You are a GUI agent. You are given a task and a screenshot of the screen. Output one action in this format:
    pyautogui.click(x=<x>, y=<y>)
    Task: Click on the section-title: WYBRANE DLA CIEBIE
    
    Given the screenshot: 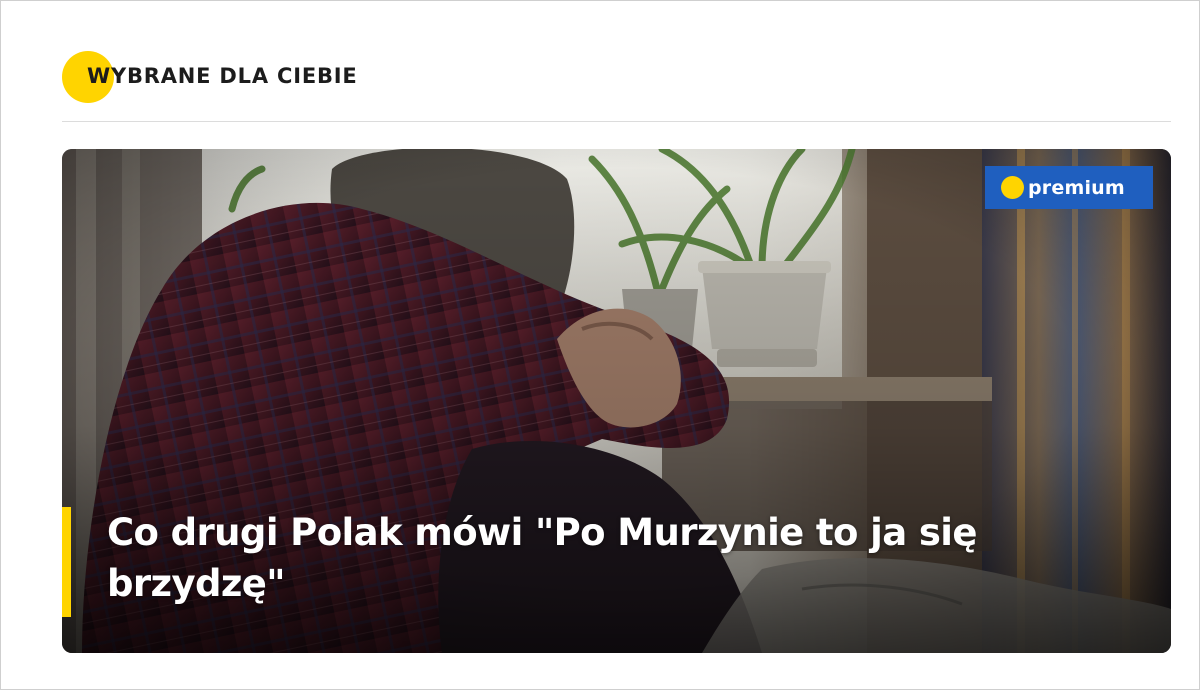 What is the action you would take?
    pyautogui.click(x=222, y=76)
    